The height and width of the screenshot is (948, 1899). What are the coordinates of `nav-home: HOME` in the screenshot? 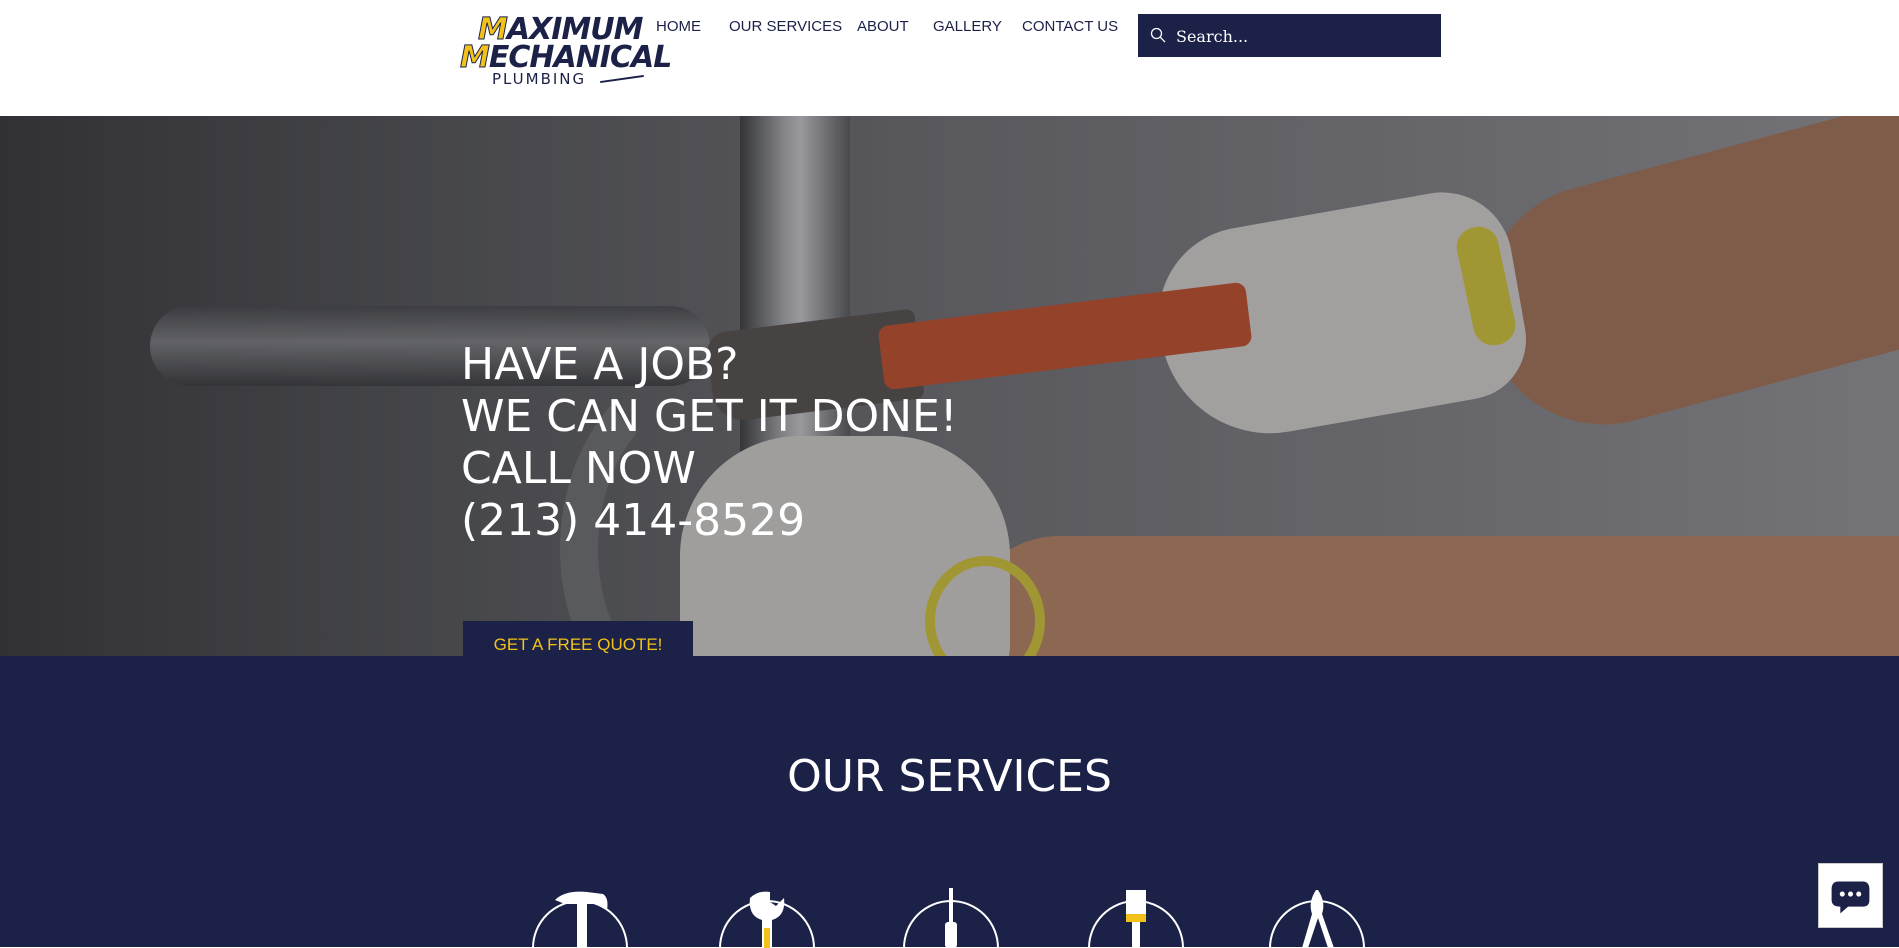 It's located at (678, 26).